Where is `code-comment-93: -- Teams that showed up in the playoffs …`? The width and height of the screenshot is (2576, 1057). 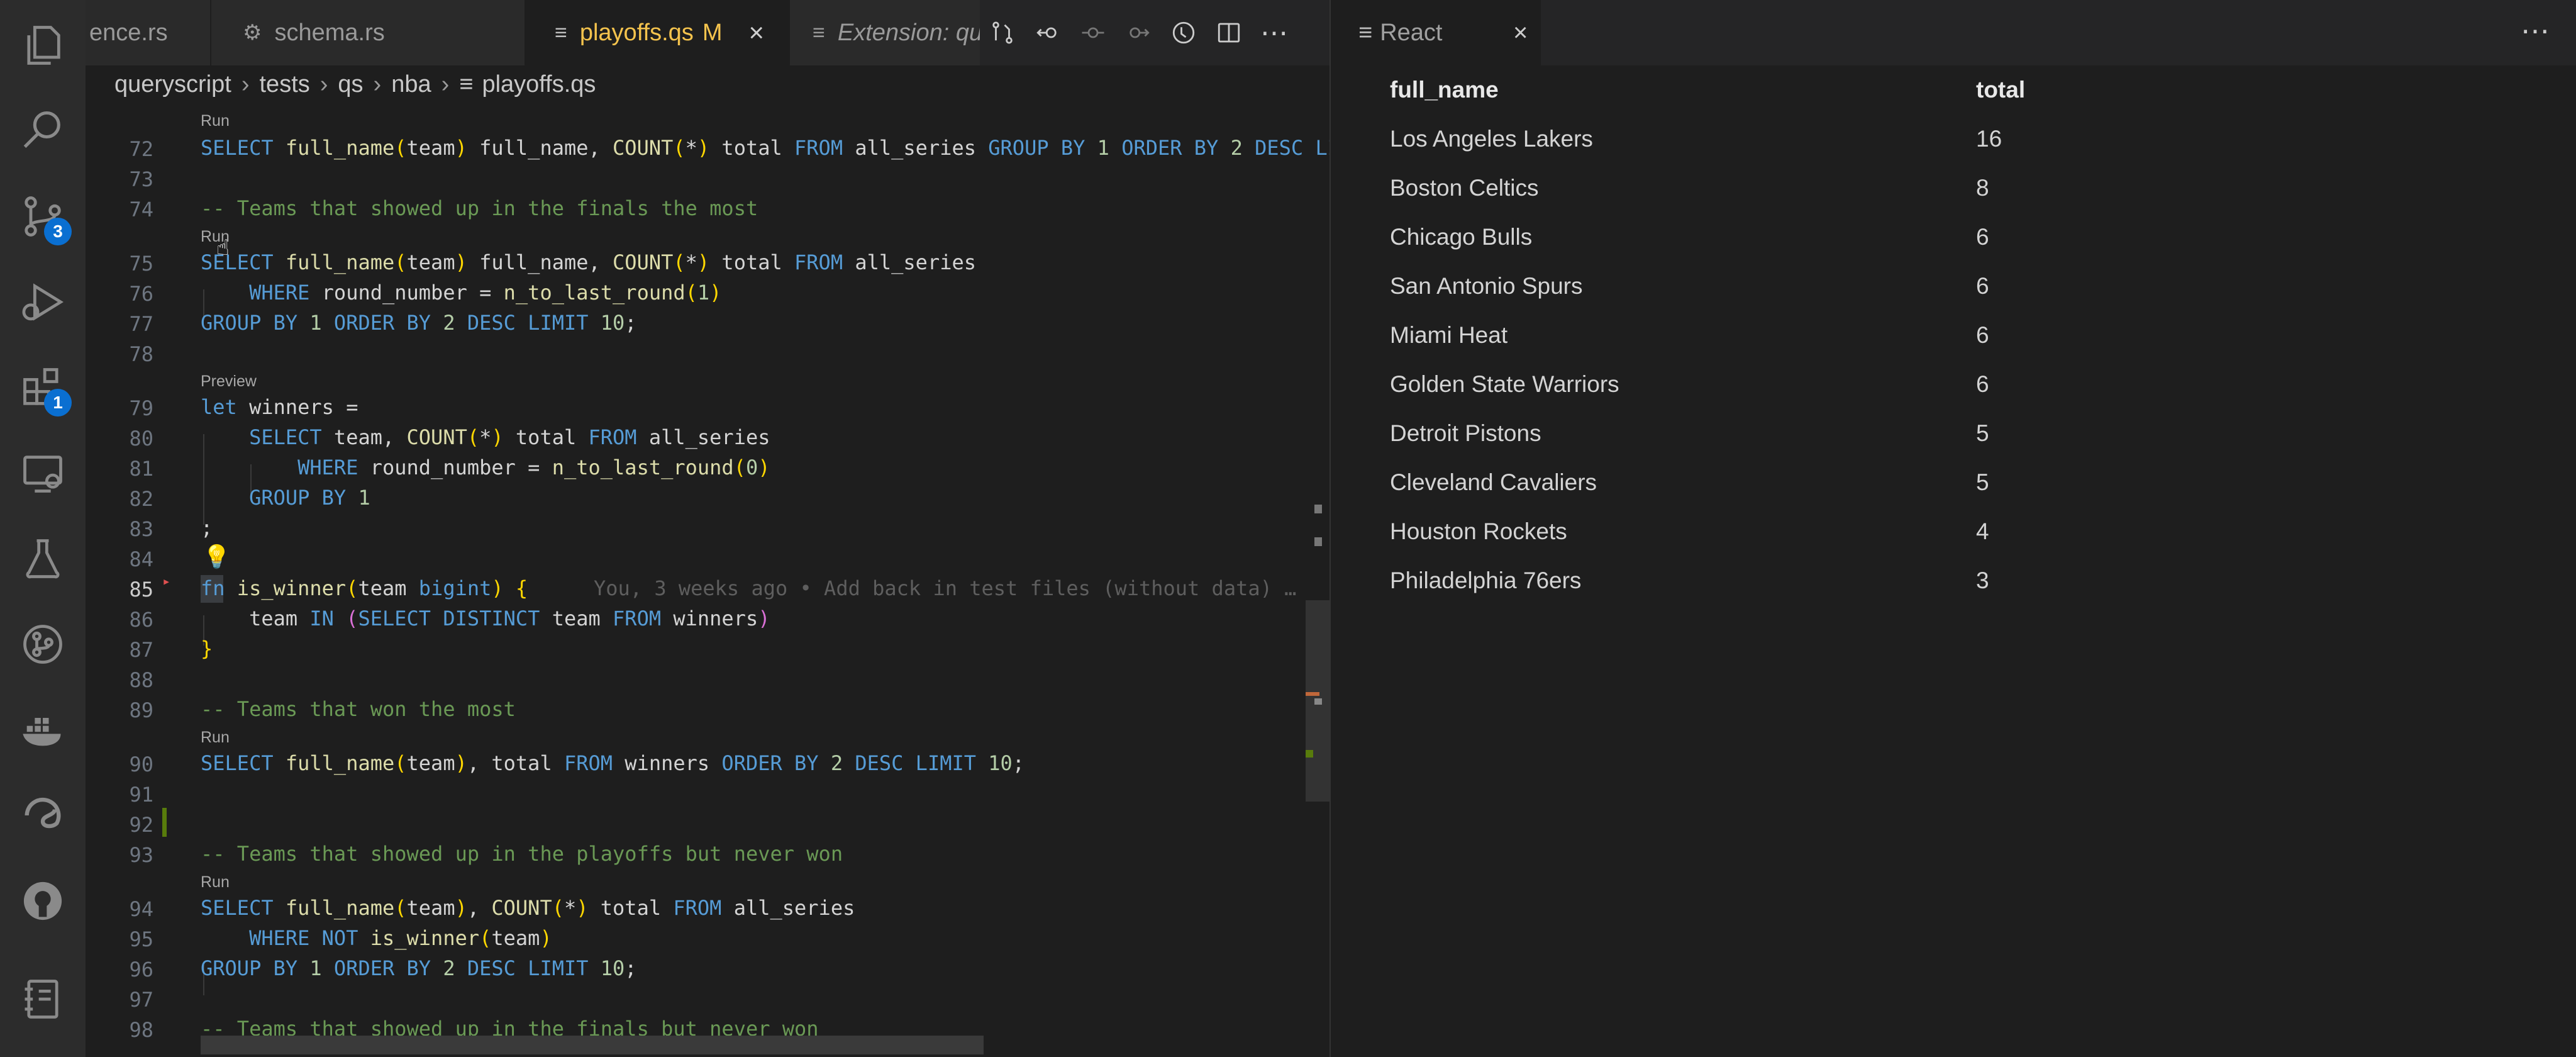
code-comment-93: -- Teams that showed up in the playoffs … is located at coordinates (522, 854).